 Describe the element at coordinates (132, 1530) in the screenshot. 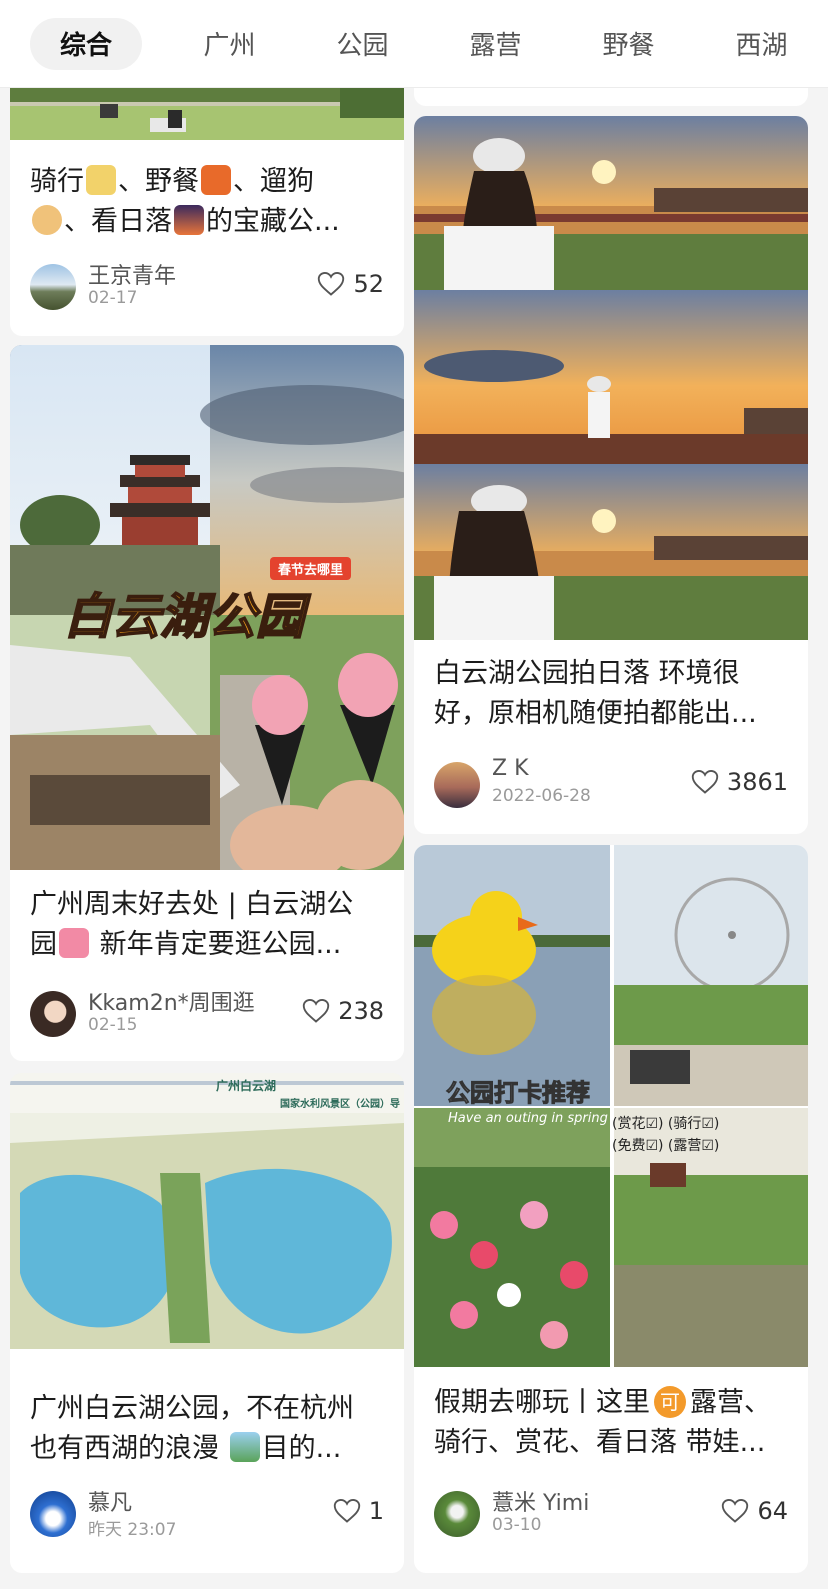

I see `post-date: 昨天 23:07` at that location.